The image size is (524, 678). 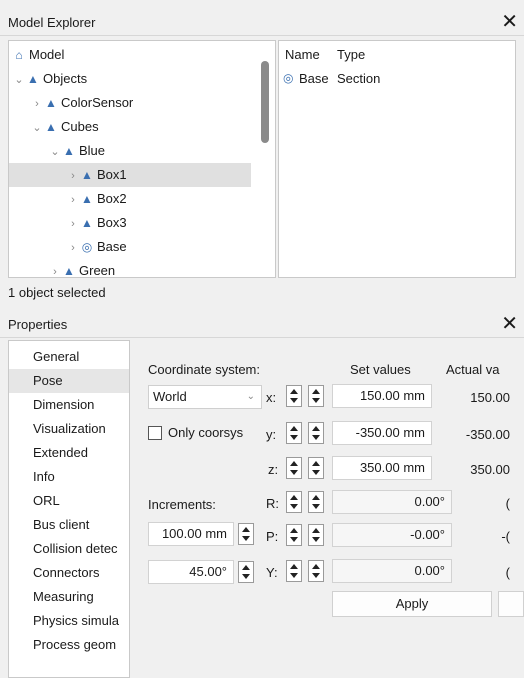 I want to click on coordinate-system-select: World ⌄, so click(x=205, y=397).